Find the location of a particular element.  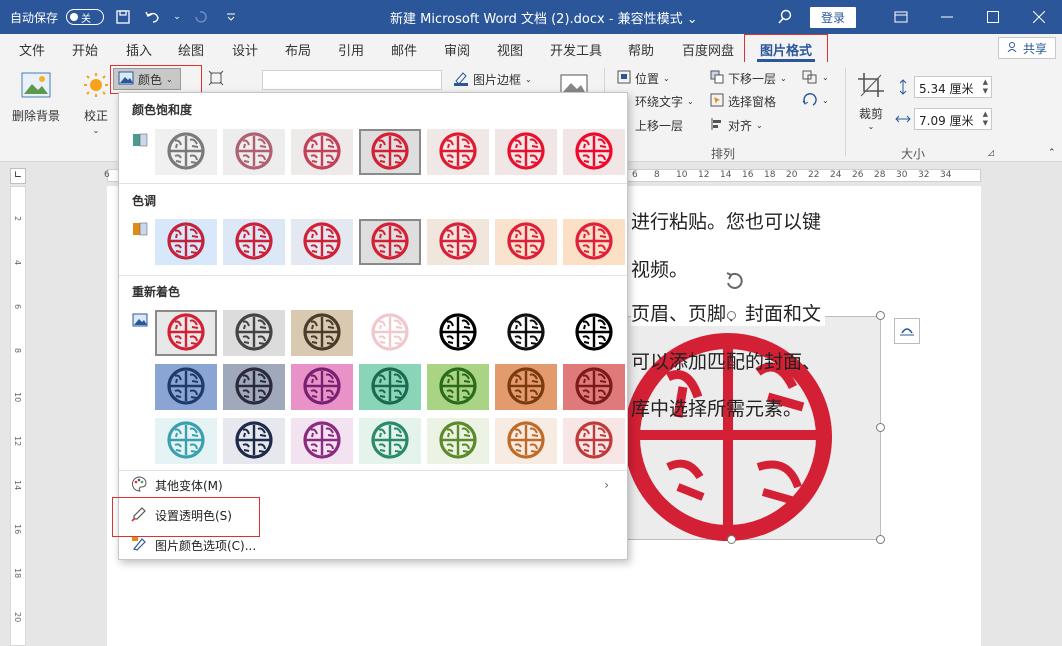

layout-options-icon is located at coordinates (907, 331).